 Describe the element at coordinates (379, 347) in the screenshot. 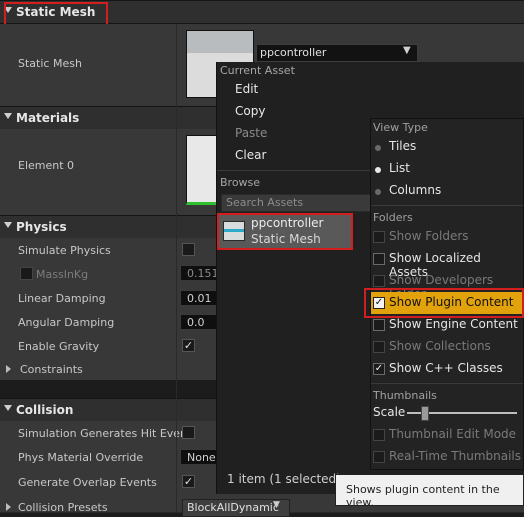

I see `show-collections-checkbox` at that location.